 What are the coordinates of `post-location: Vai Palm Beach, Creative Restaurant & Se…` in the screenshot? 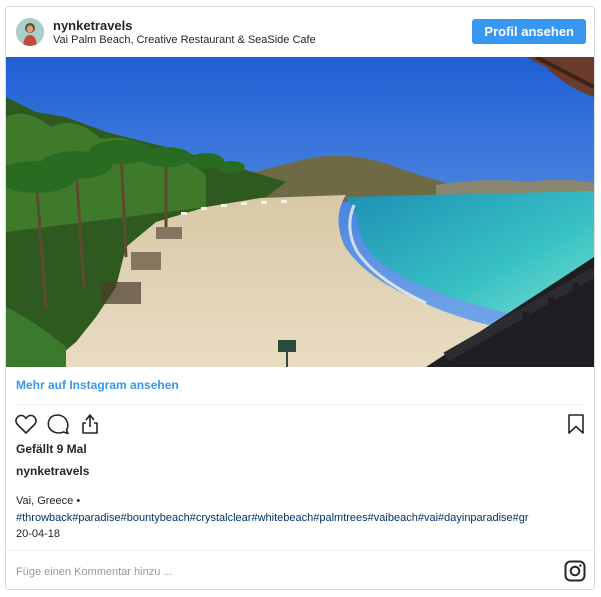 It's located at (184, 40).